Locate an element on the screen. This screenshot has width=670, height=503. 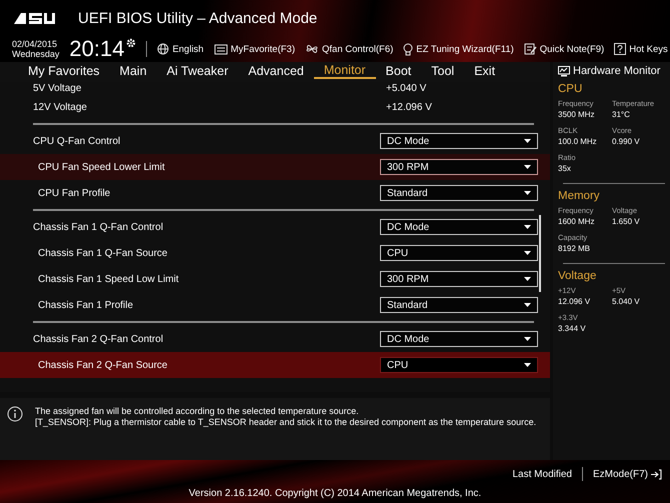
field-value: 1600 MHz is located at coordinates (577, 221).